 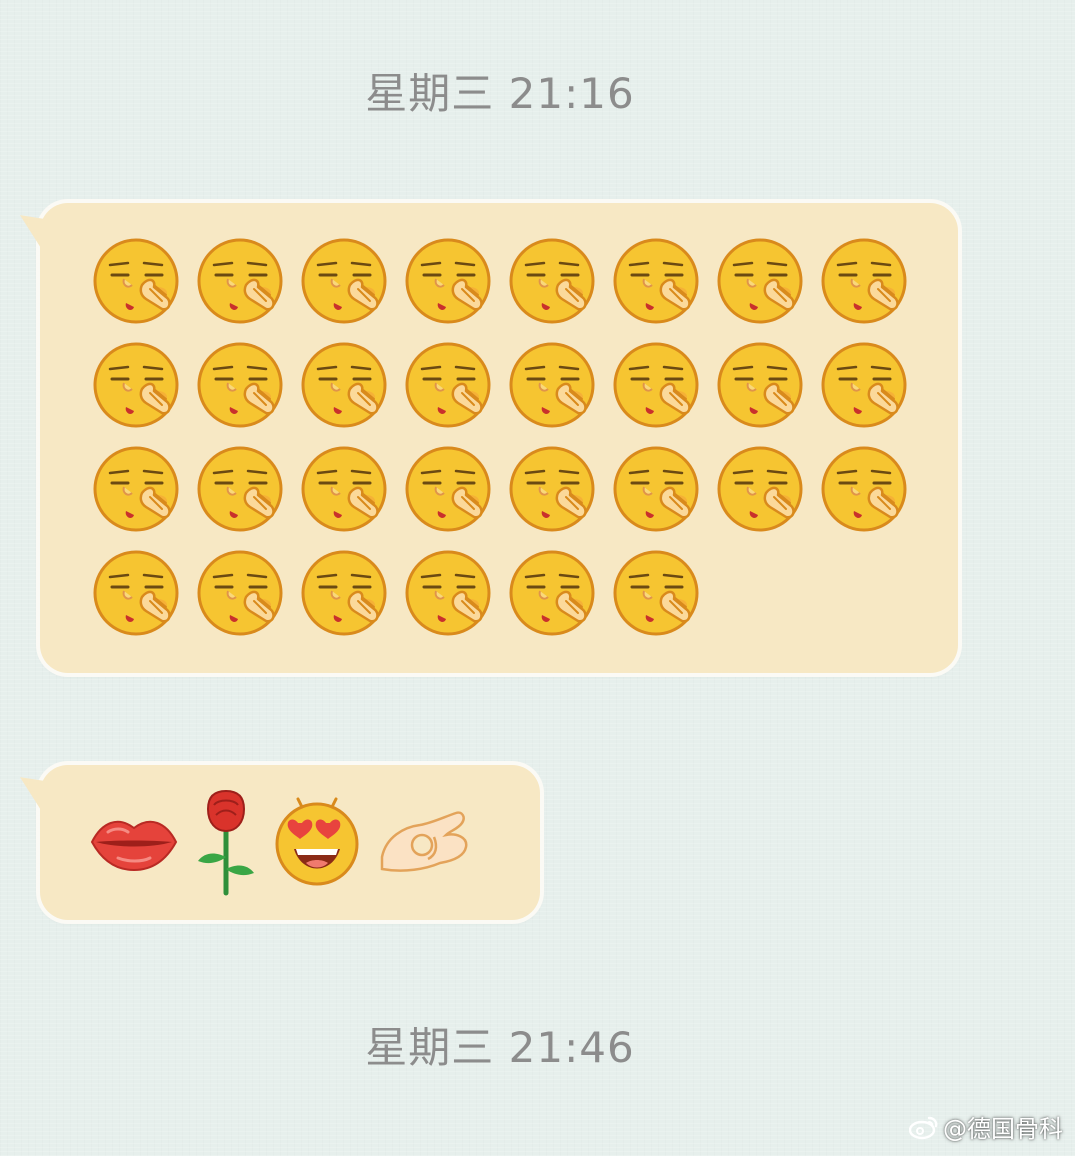 I want to click on watermark: @德国骨科, so click(x=986, y=1126).